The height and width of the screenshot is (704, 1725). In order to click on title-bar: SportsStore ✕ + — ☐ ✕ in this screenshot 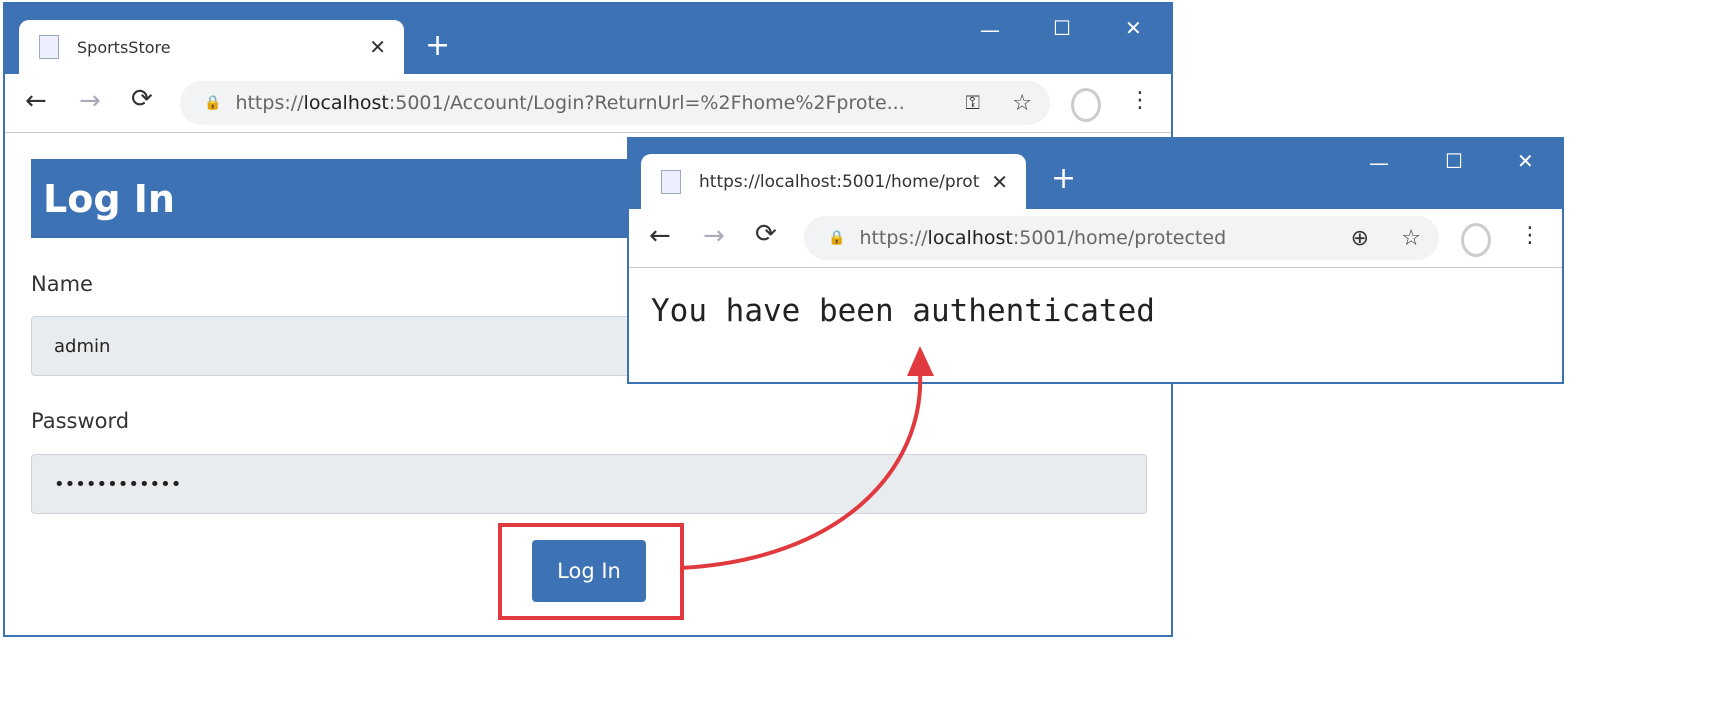, I will do `click(588, 39)`.